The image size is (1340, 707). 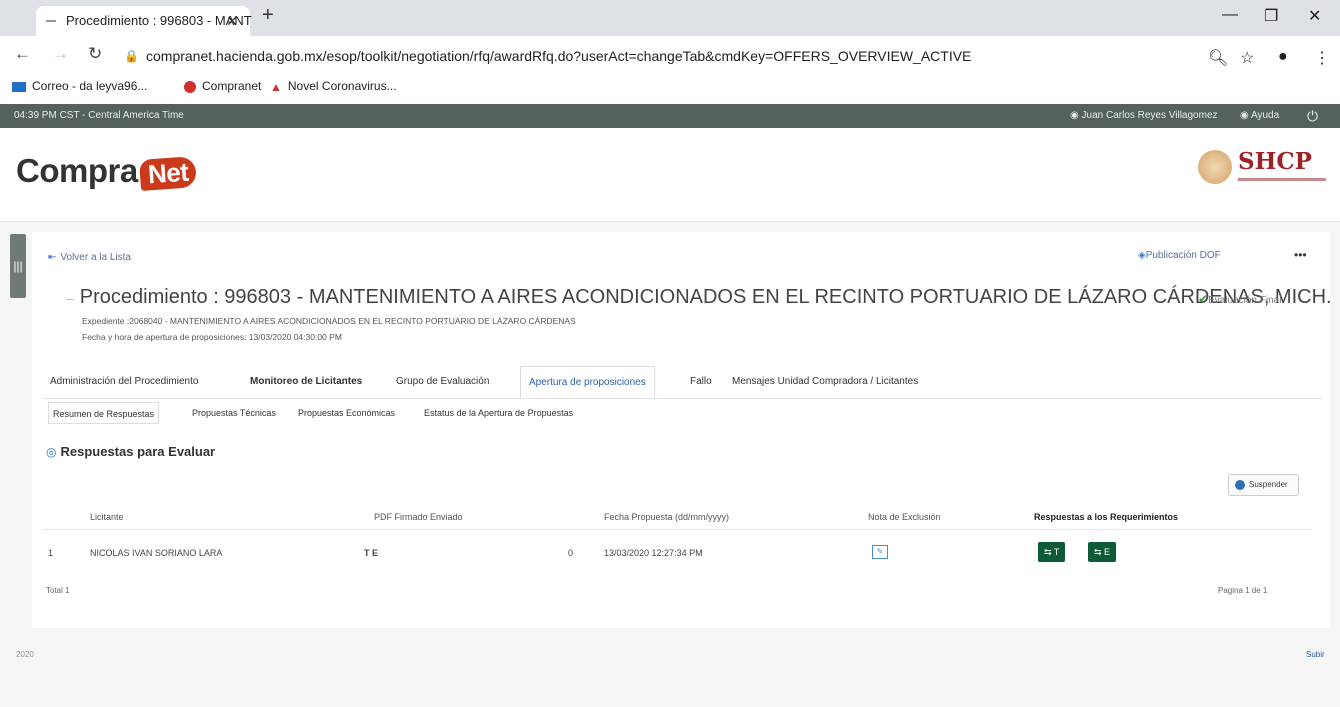 What do you see at coordinates (25, 654) in the screenshot?
I see `footer-year: 2020` at bounding box center [25, 654].